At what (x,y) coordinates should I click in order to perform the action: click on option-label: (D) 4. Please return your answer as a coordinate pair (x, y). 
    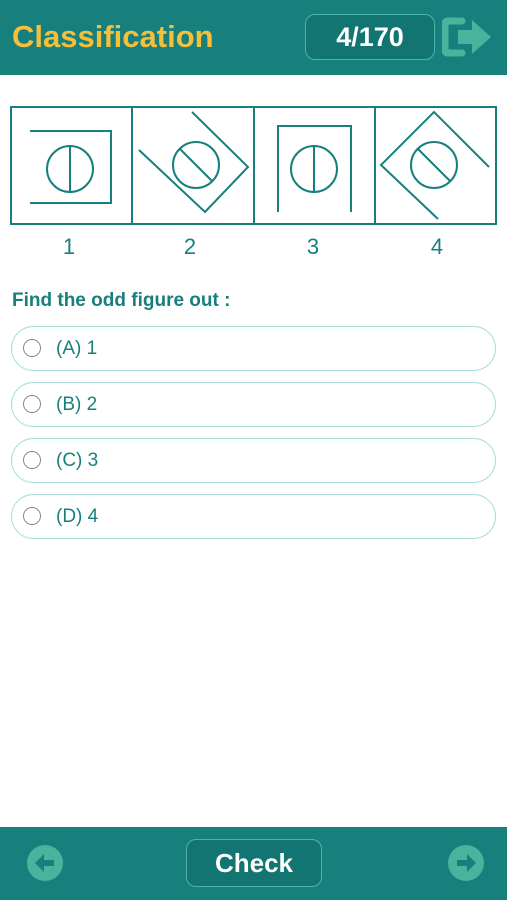
    Looking at the image, I should click on (77, 516).